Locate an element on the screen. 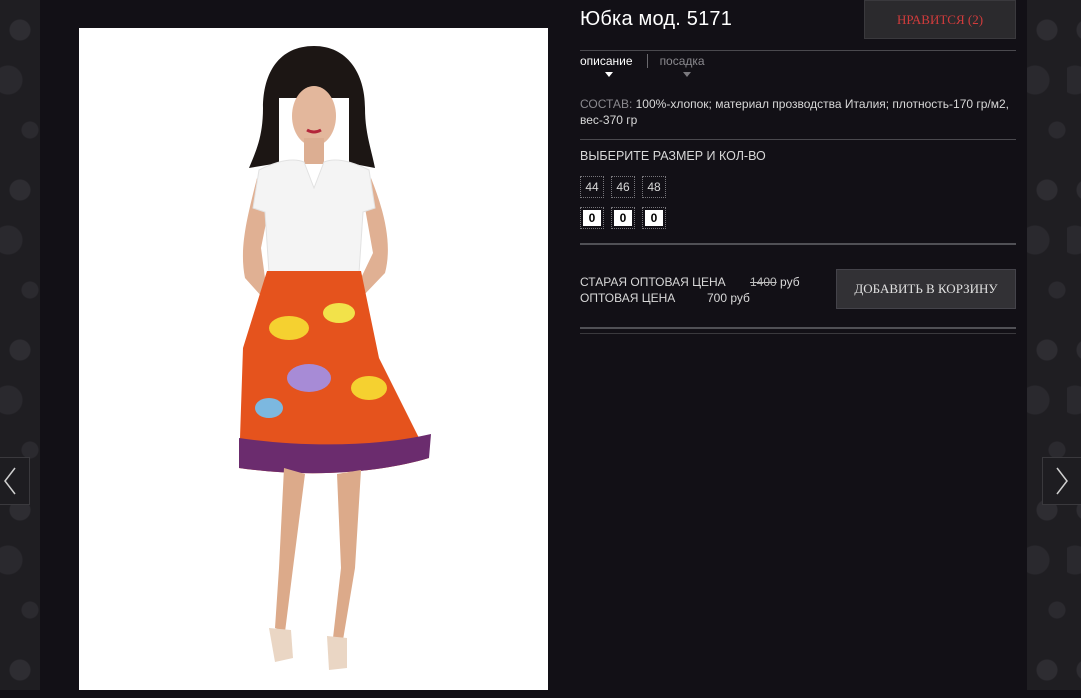 The width and height of the screenshot is (1081, 698). quantity-field-46: 0 is located at coordinates (623, 218).